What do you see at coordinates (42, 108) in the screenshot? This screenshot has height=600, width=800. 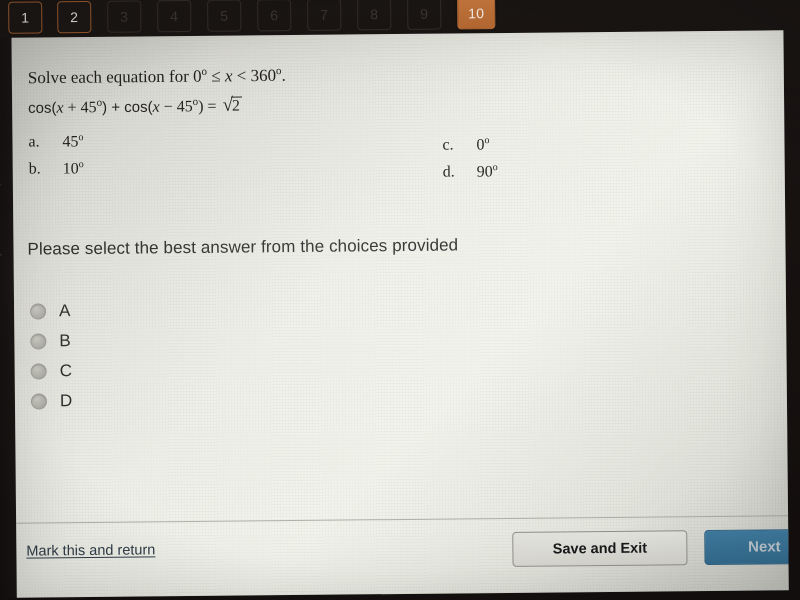 I see `cos-open-1: cos(` at bounding box center [42, 108].